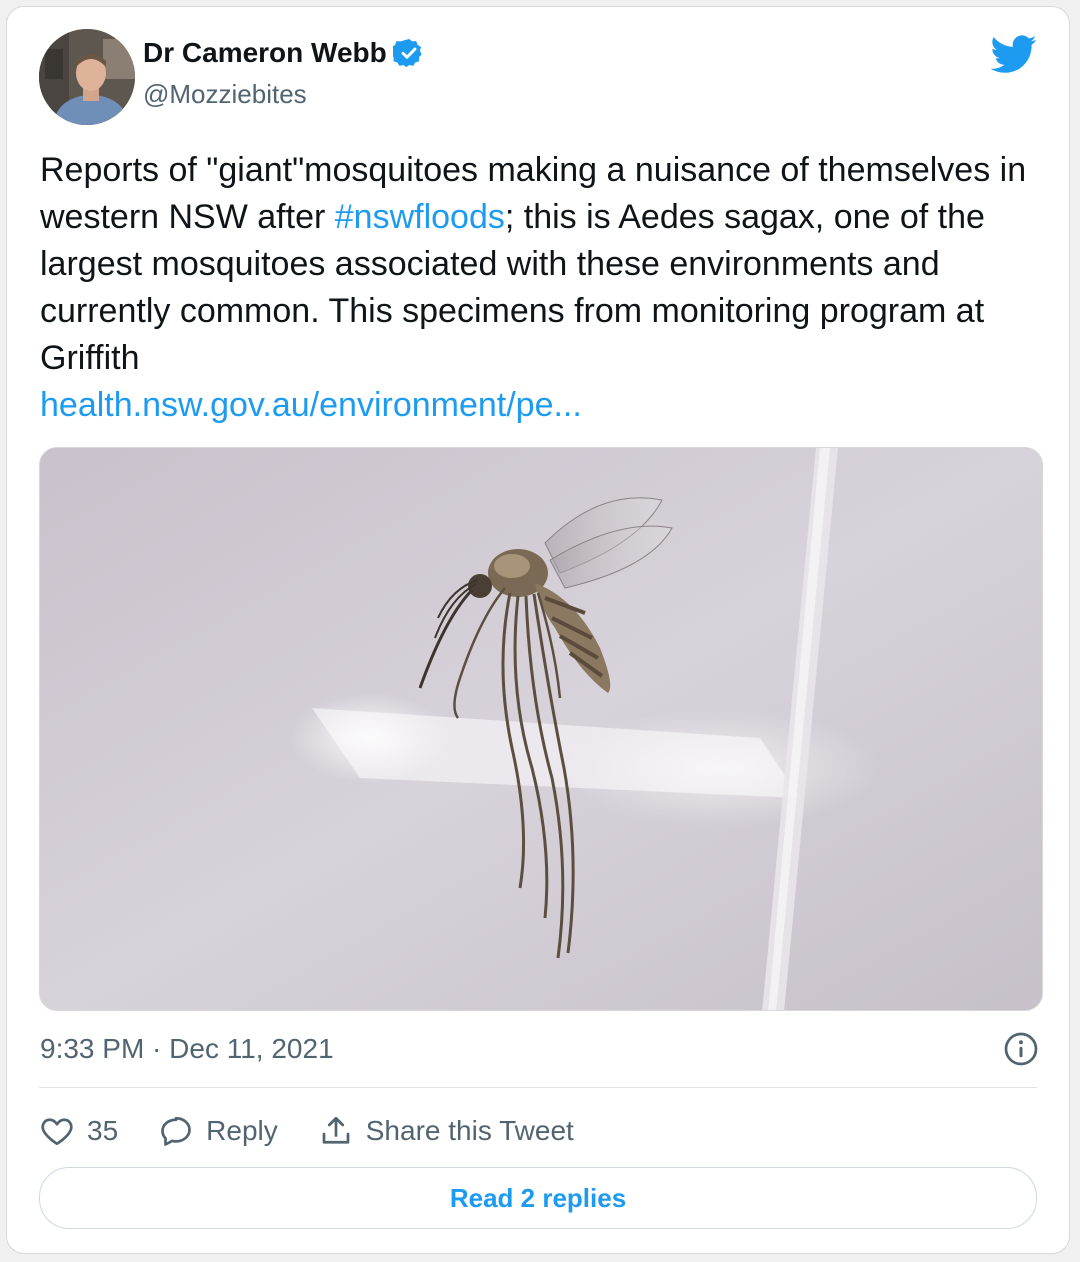  I want to click on twitter-bird-icon, so click(1014, 54).